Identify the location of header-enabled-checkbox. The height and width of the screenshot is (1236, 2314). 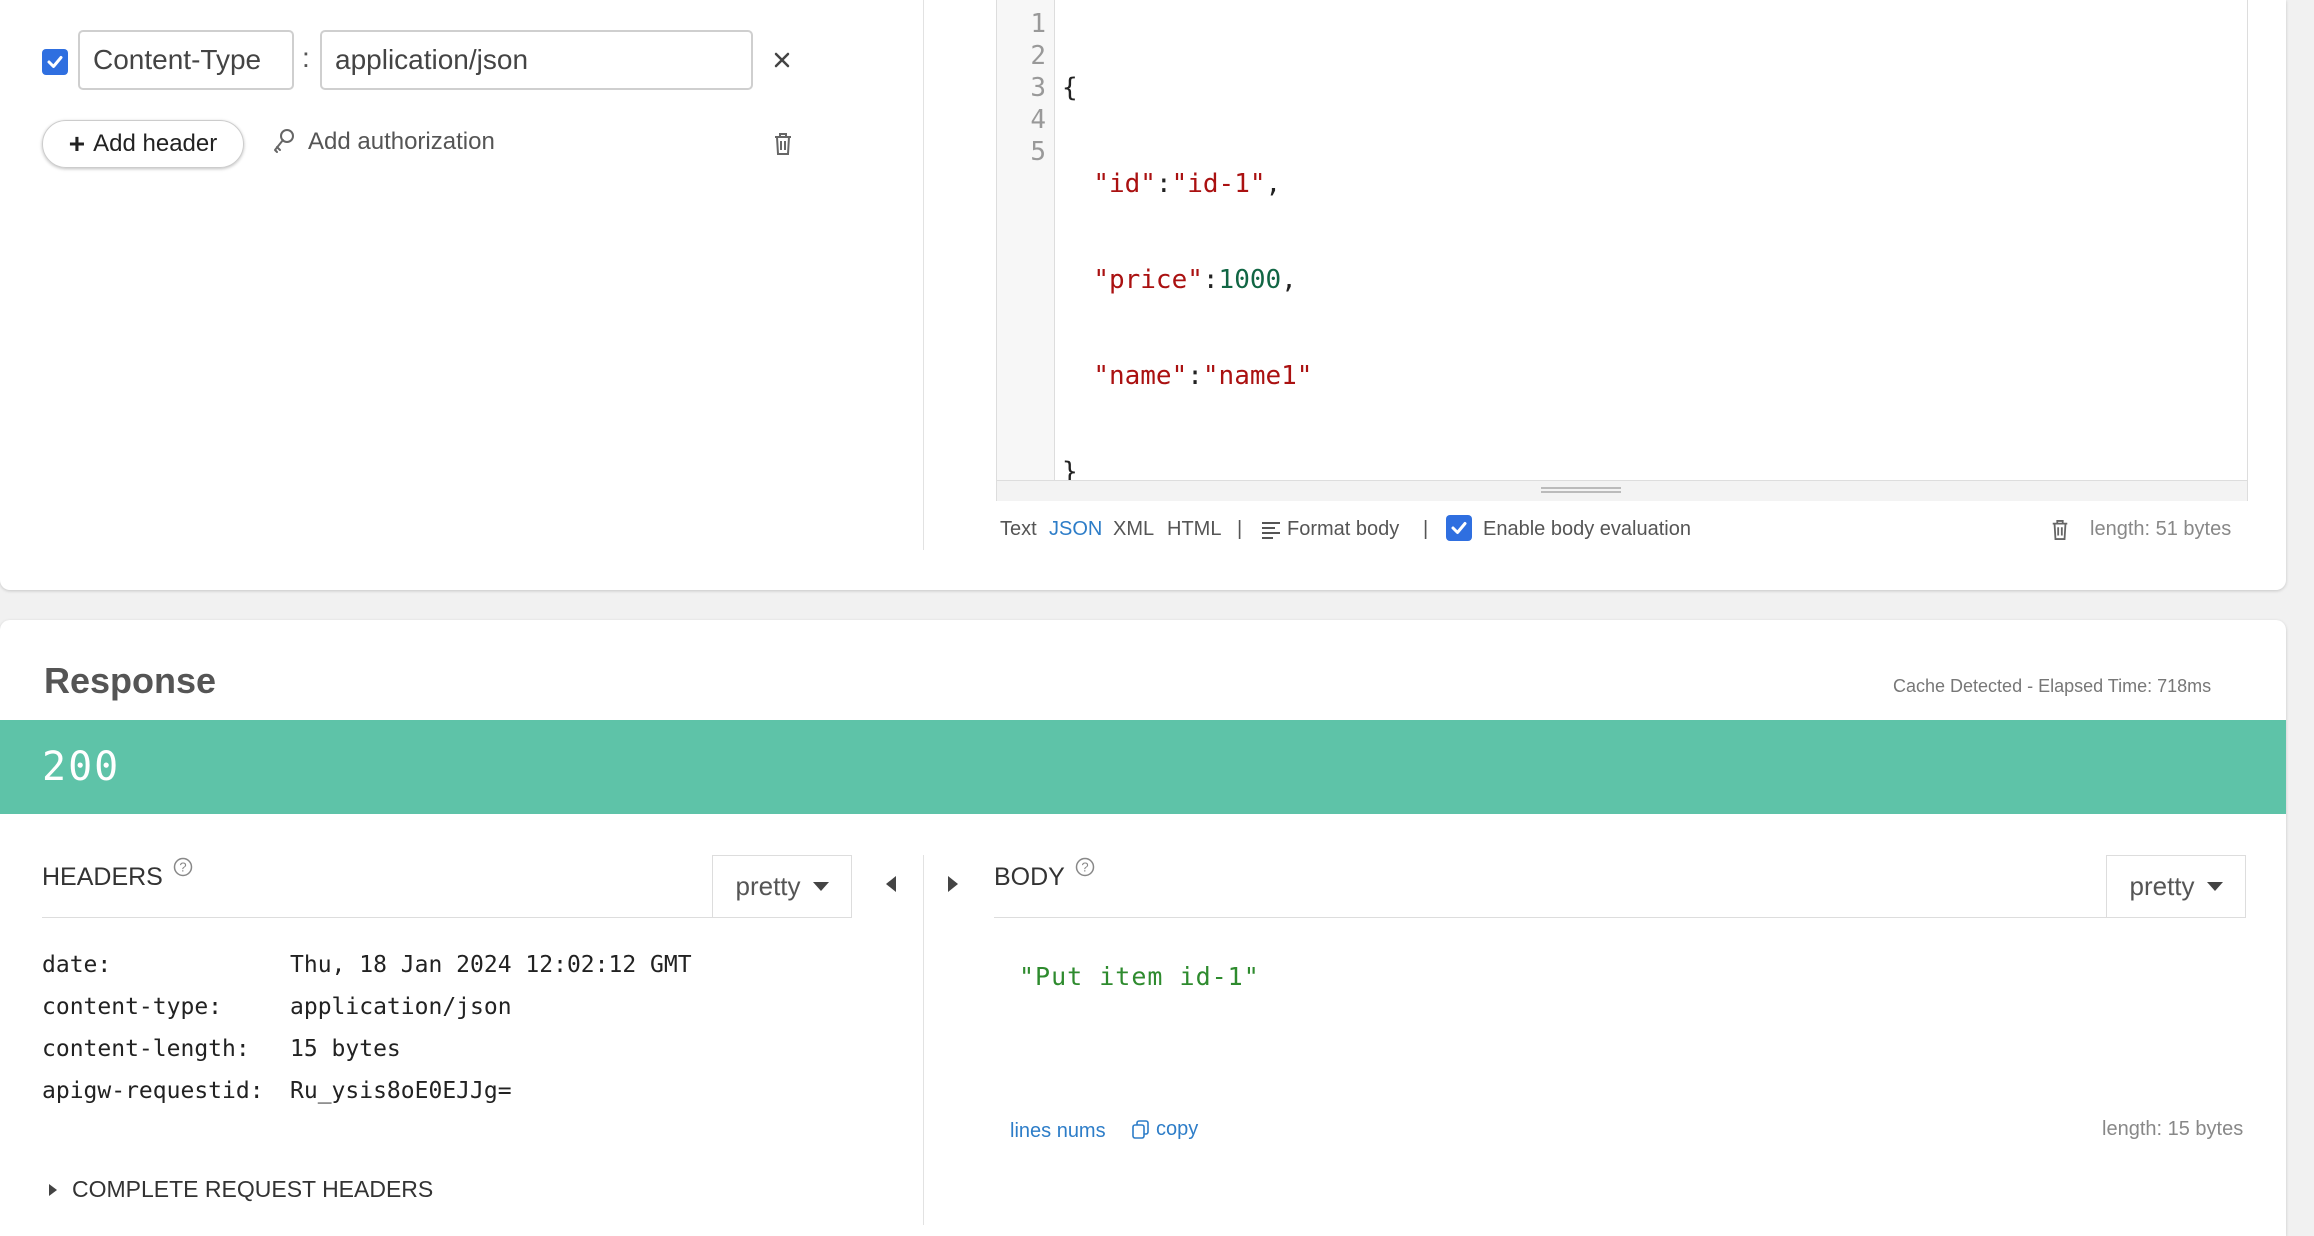
(55, 62).